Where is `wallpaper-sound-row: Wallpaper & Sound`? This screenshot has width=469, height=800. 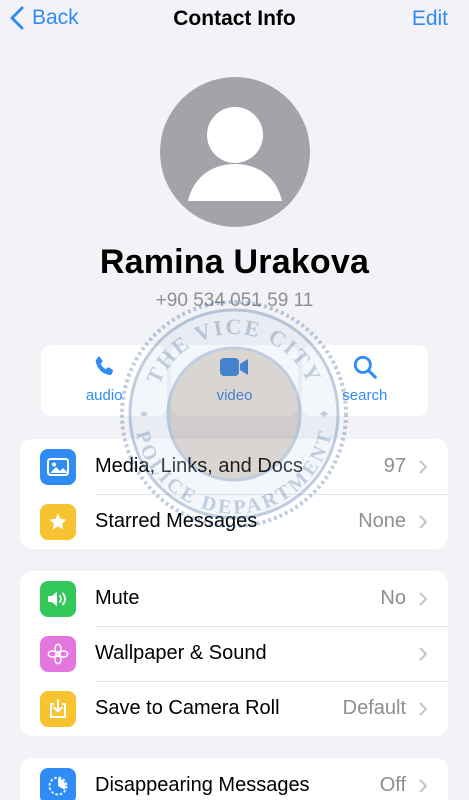
wallpaper-sound-row: Wallpaper & Sound is located at coordinates (234, 653).